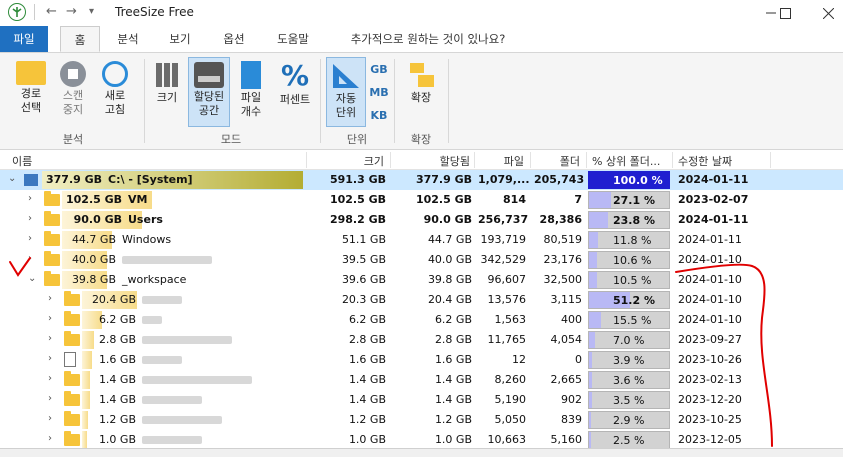 The width and height of the screenshot is (843, 457). What do you see at coordinates (453, 379) in the screenshot?
I see `row-allocated: 1.4 GB` at bounding box center [453, 379].